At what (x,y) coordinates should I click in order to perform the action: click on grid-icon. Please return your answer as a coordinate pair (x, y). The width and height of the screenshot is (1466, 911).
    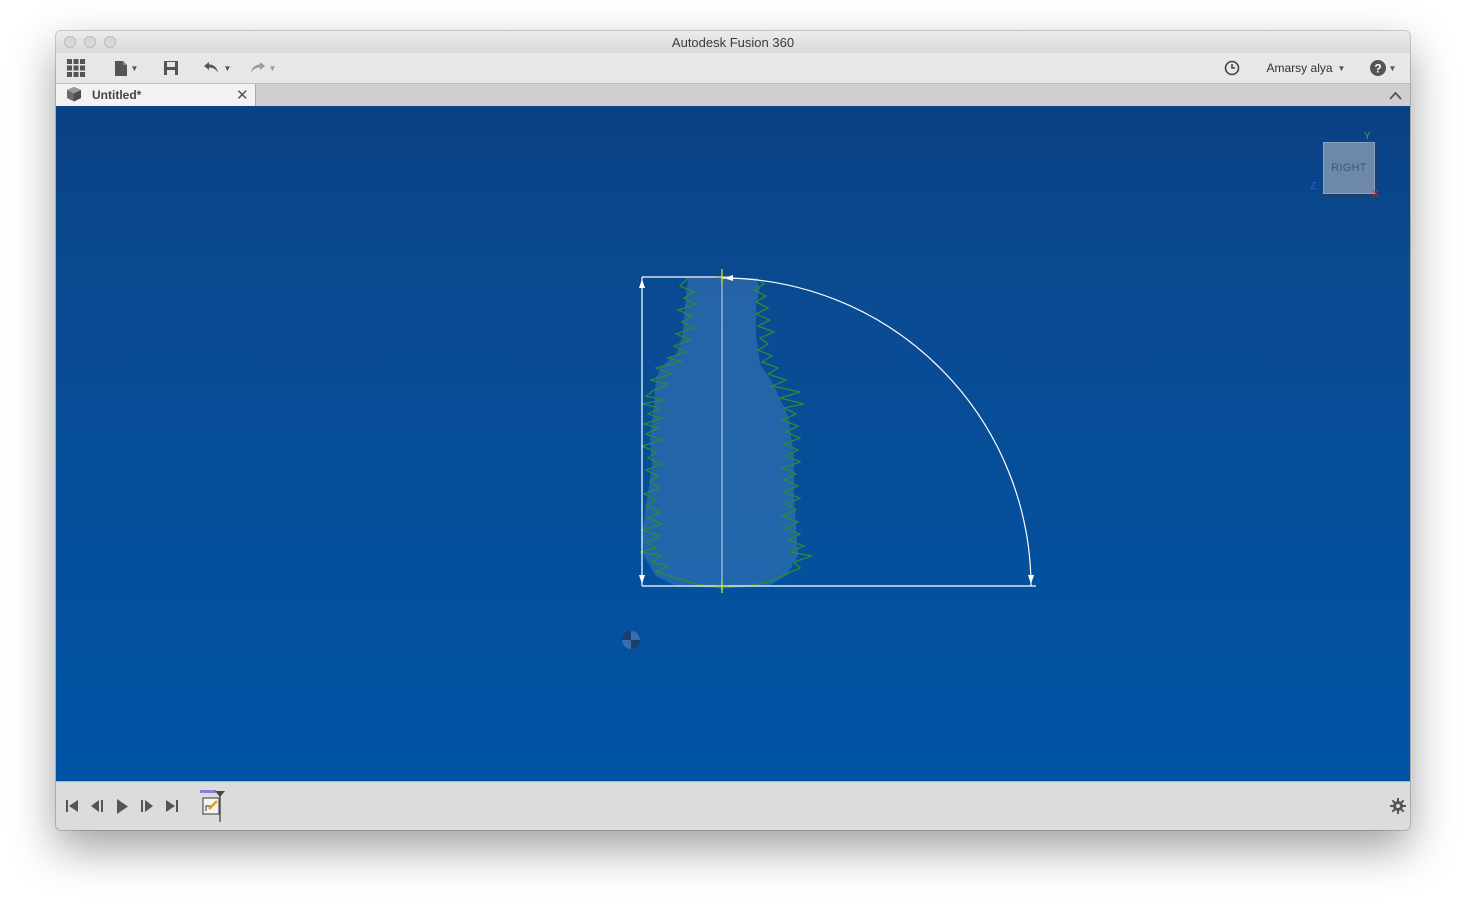
    Looking at the image, I should click on (76, 68).